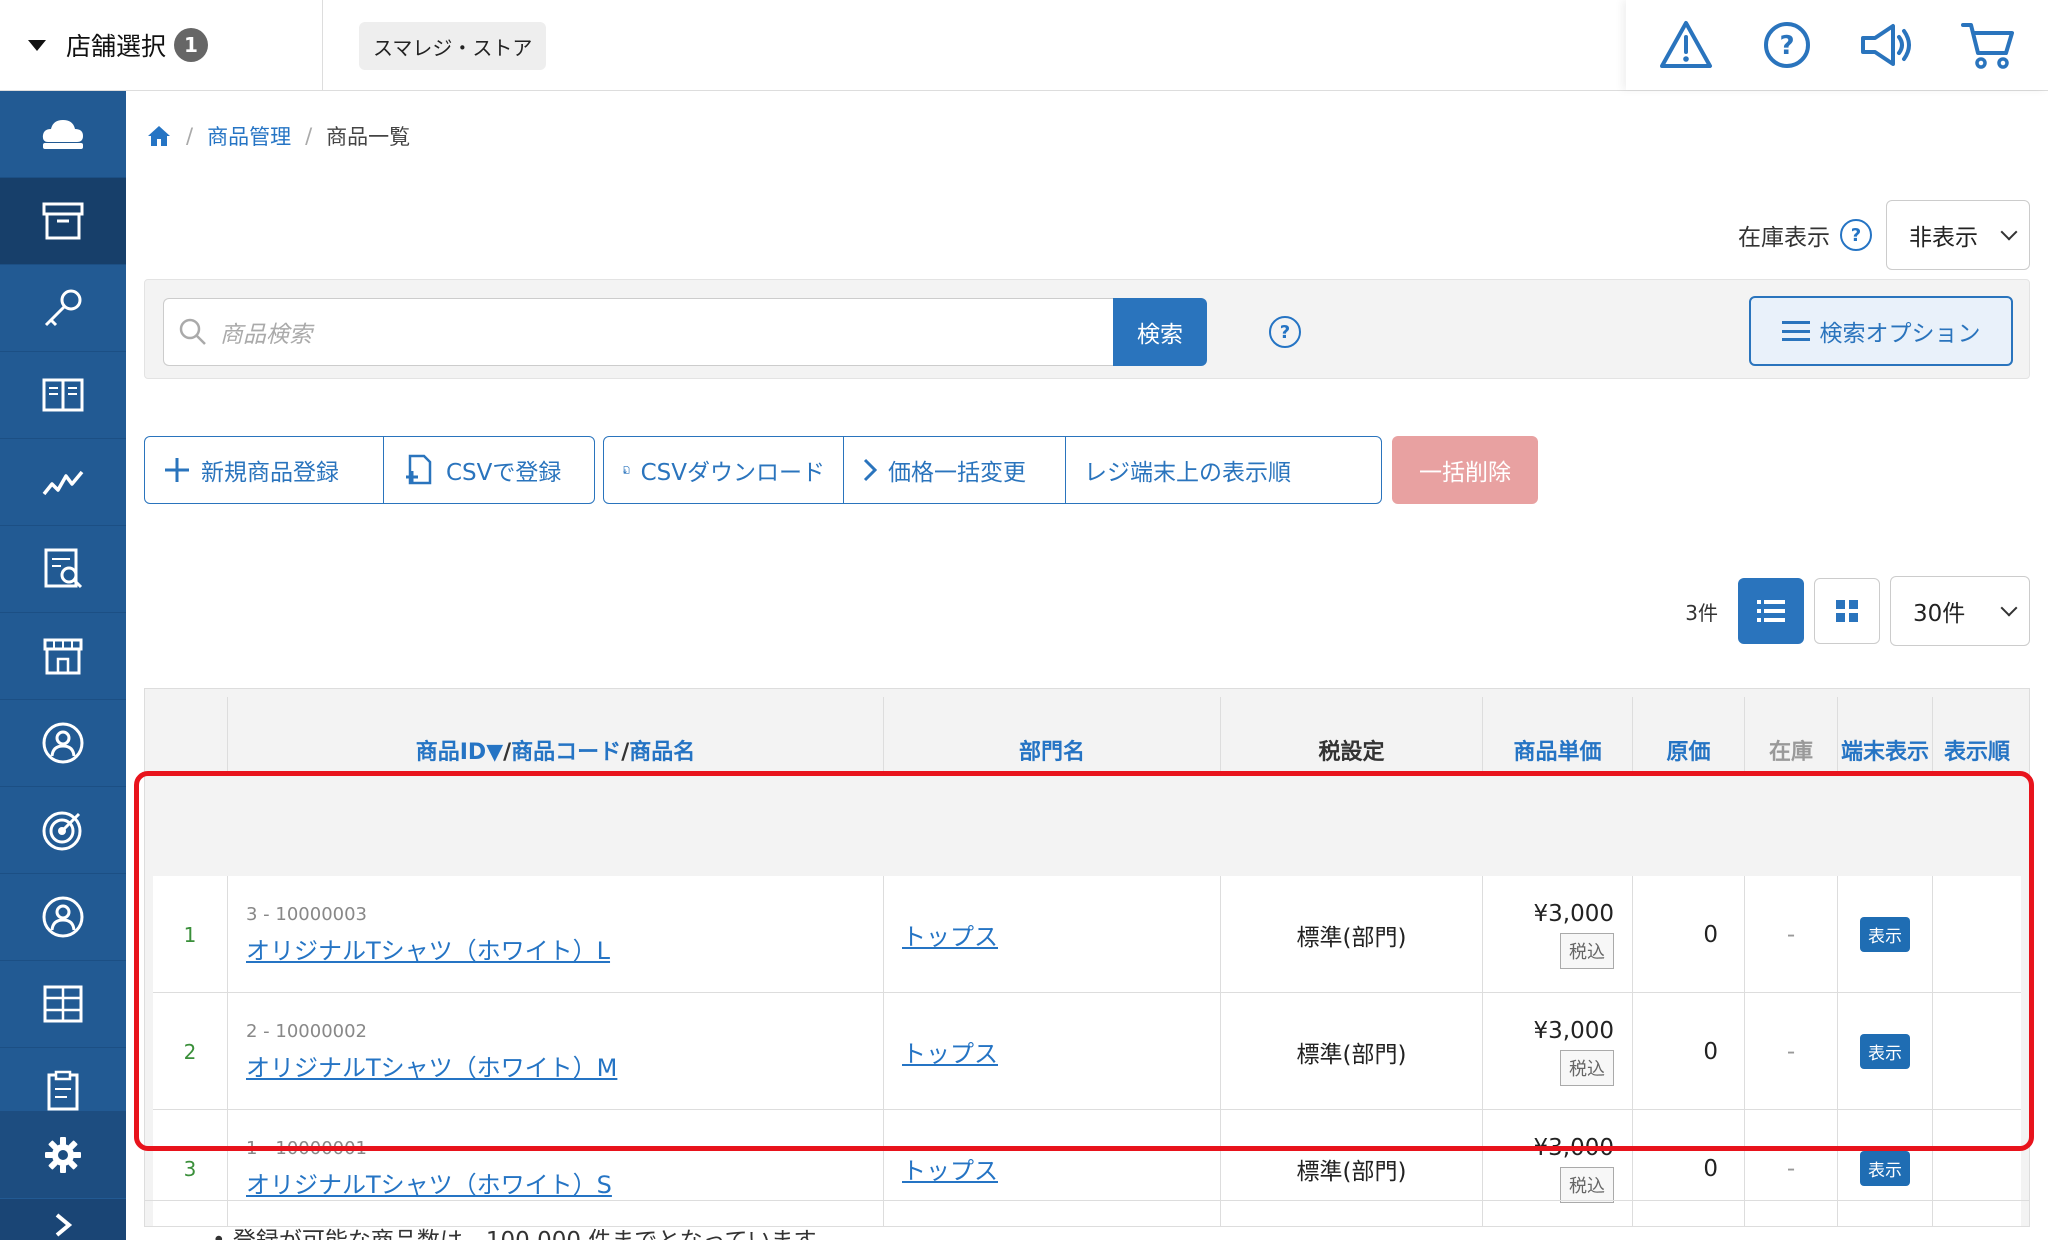  I want to click on sort-product-id: 商品ID▼, so click(459, 752).